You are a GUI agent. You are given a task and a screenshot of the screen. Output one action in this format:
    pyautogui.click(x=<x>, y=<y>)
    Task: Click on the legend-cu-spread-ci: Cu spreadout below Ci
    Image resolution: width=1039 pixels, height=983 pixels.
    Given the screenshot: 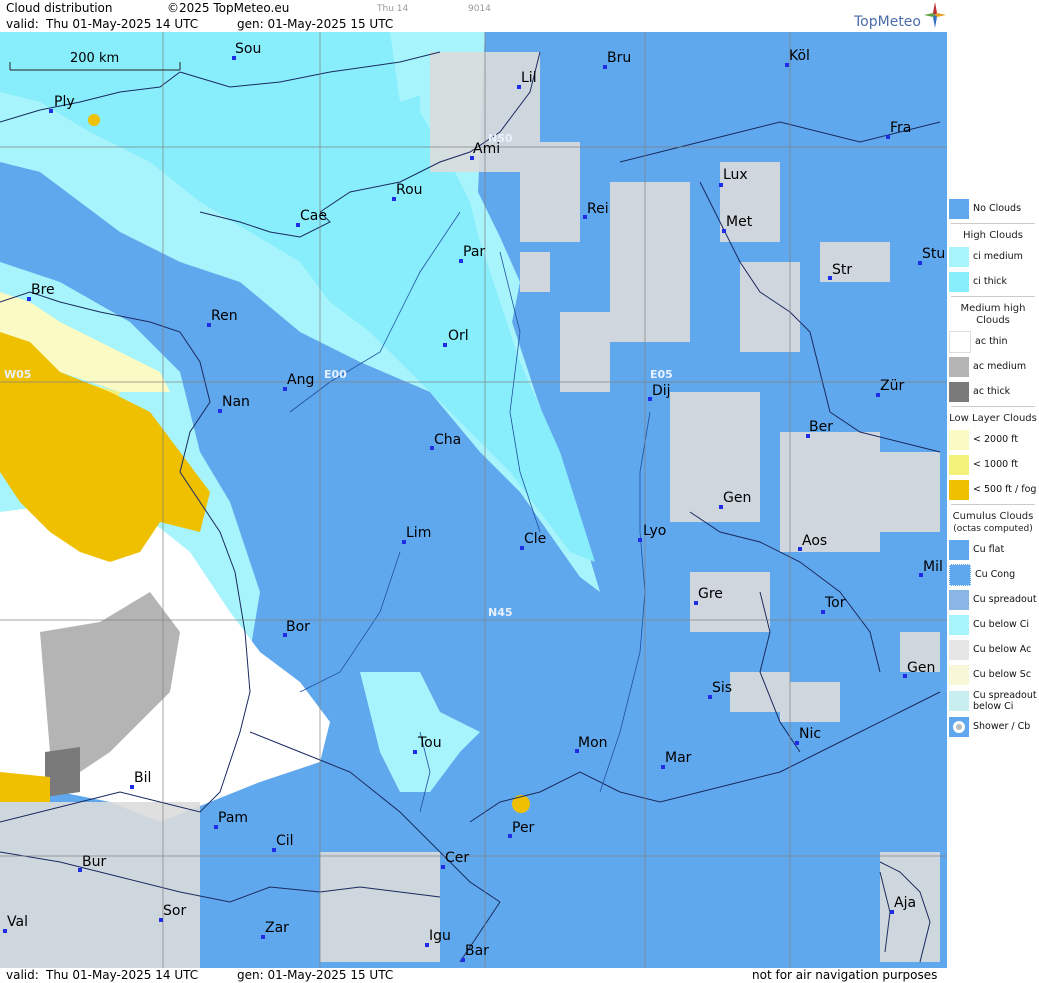 What is the action you would take?
    pyautogui.click(x=993, y=700)
    